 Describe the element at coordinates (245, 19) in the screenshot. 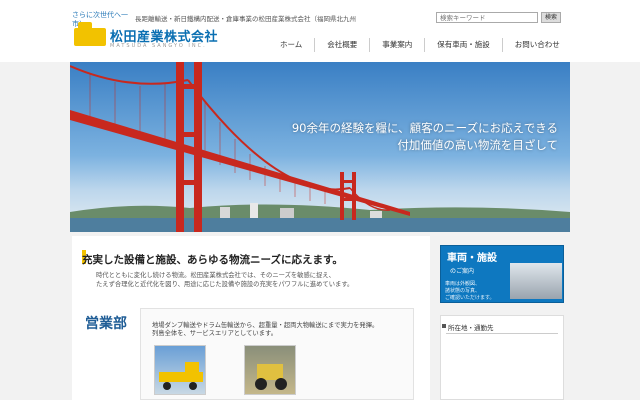

I see `site-description: 長距離輸送・新日鐵構内配送・倉庫事業の松田産業株式会社（福岡県北九州` at that location.